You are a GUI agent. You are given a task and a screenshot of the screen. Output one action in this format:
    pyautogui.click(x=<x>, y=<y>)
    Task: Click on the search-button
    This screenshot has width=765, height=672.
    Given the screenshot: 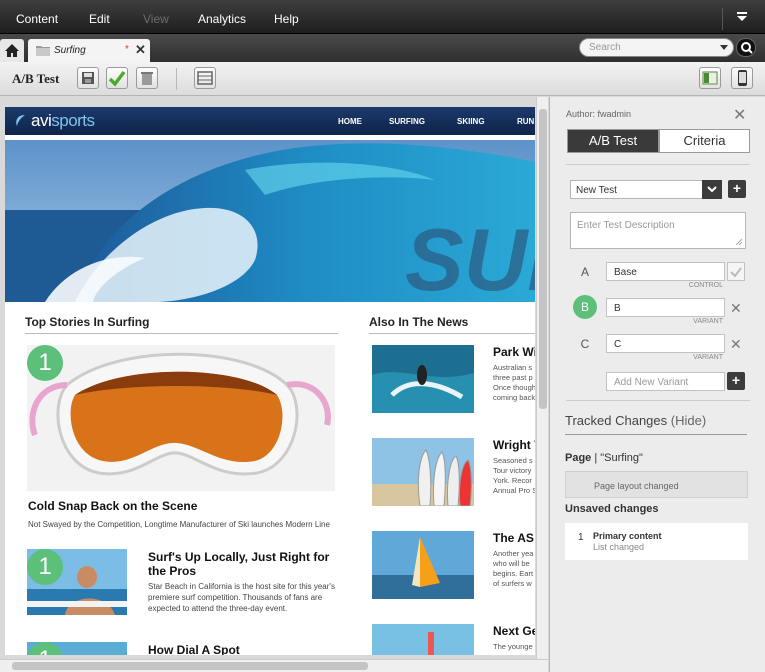 What is the action you would take?
    pyautogui.click(x=746, y=47)
    